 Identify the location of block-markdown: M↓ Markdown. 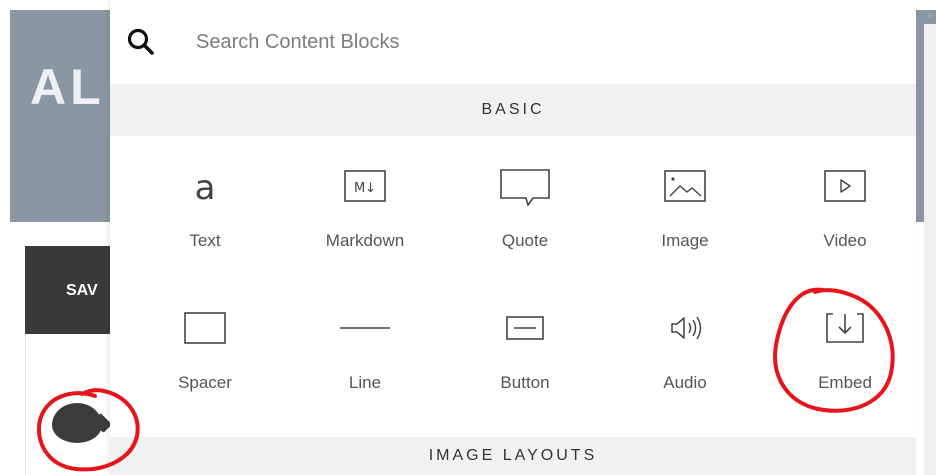
(365, 196).